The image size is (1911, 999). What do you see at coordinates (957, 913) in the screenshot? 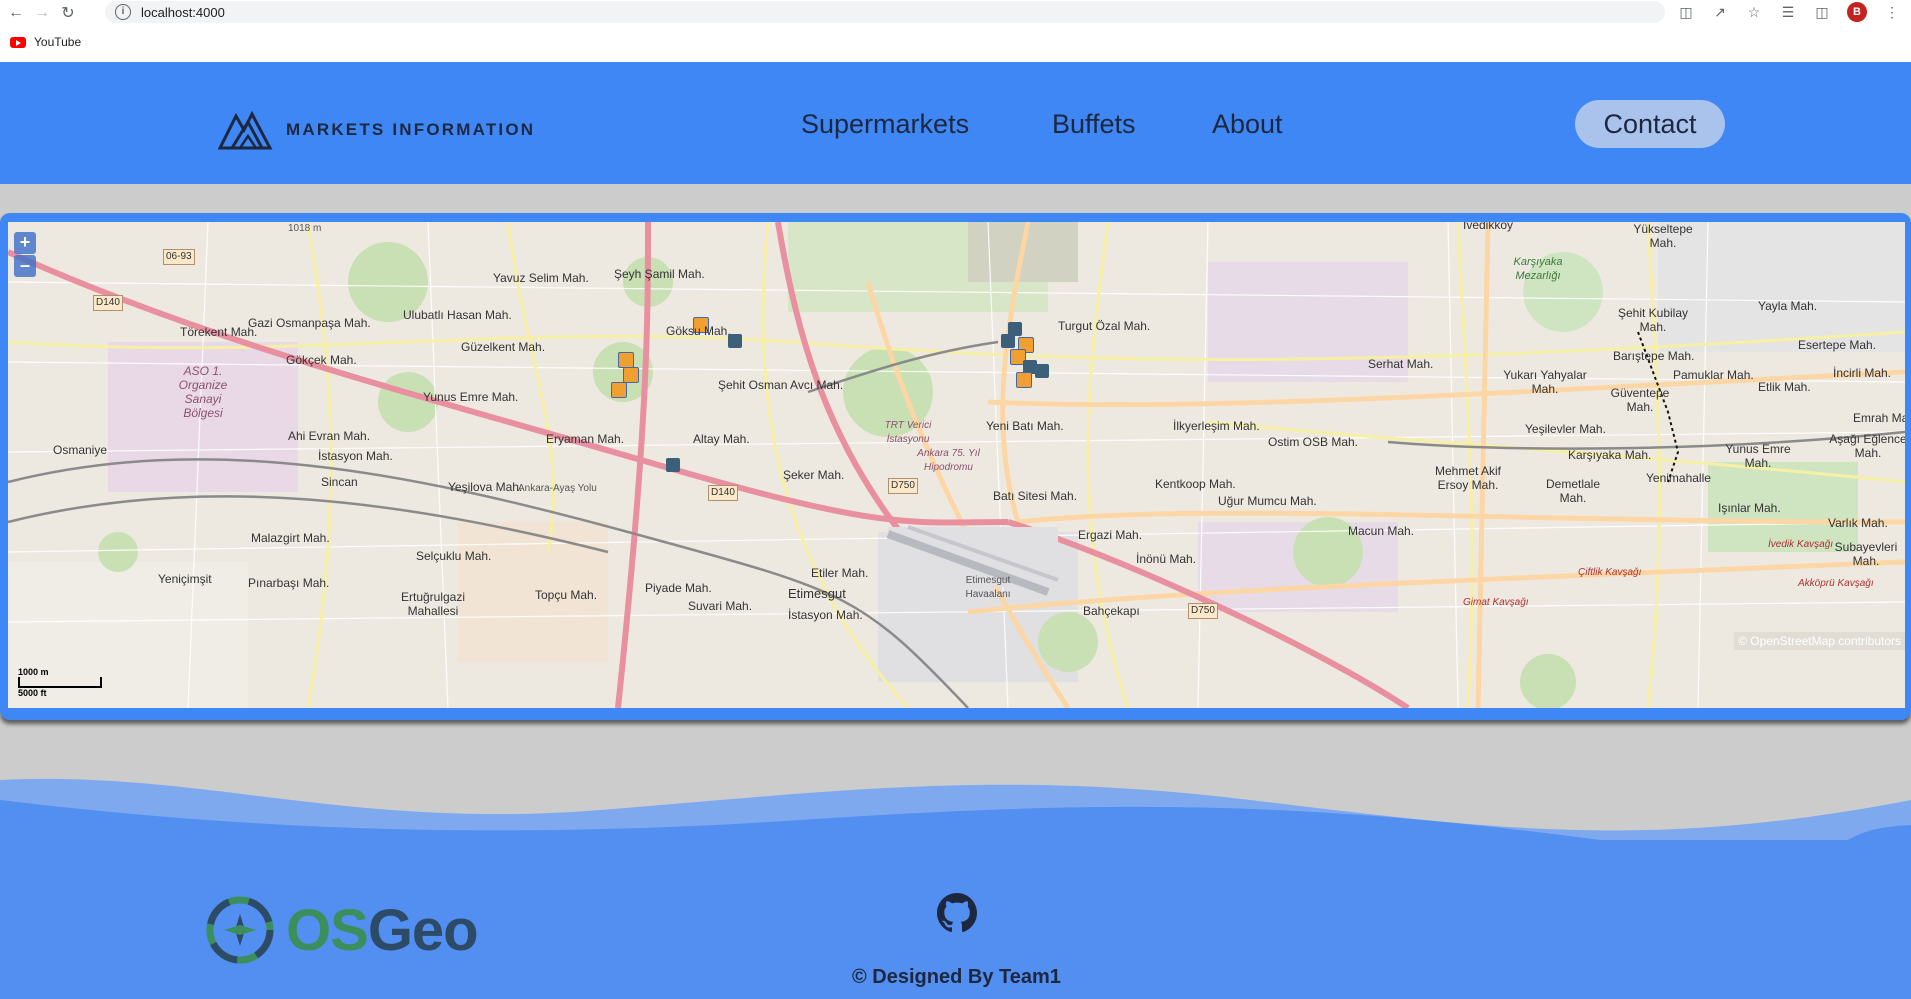
I see `github-icon` at bounding box center [957, 913].